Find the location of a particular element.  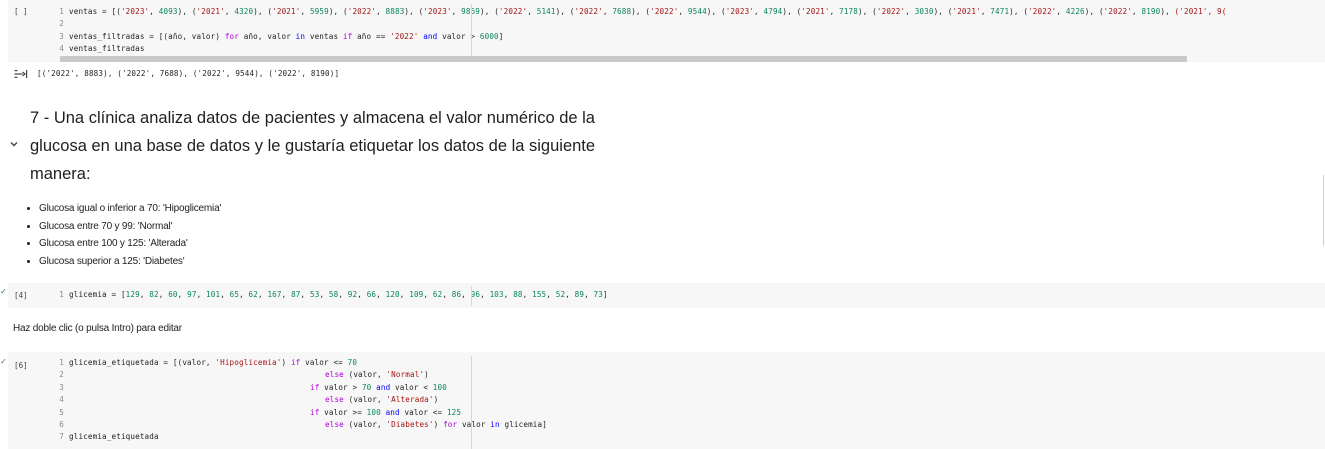

number-literal: 60 is located at coordinates (173, 294).